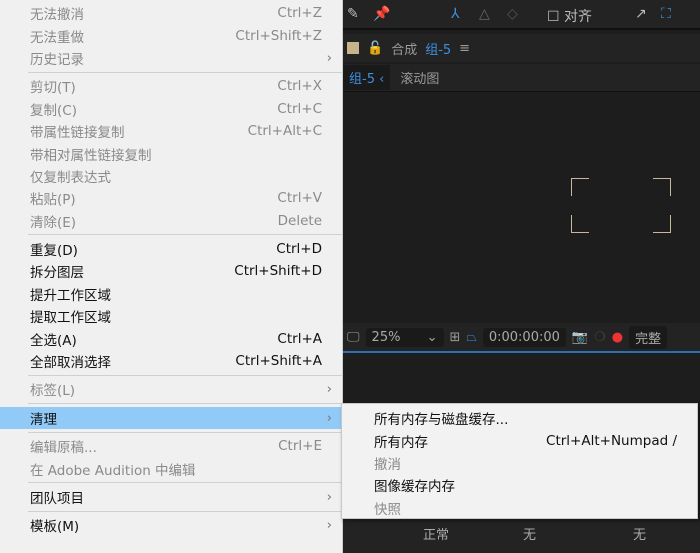 Image resolution: width=700 pixels, height=553 pixels. I want to click on menu-item-label: 拆分图层, so click(57, 273).